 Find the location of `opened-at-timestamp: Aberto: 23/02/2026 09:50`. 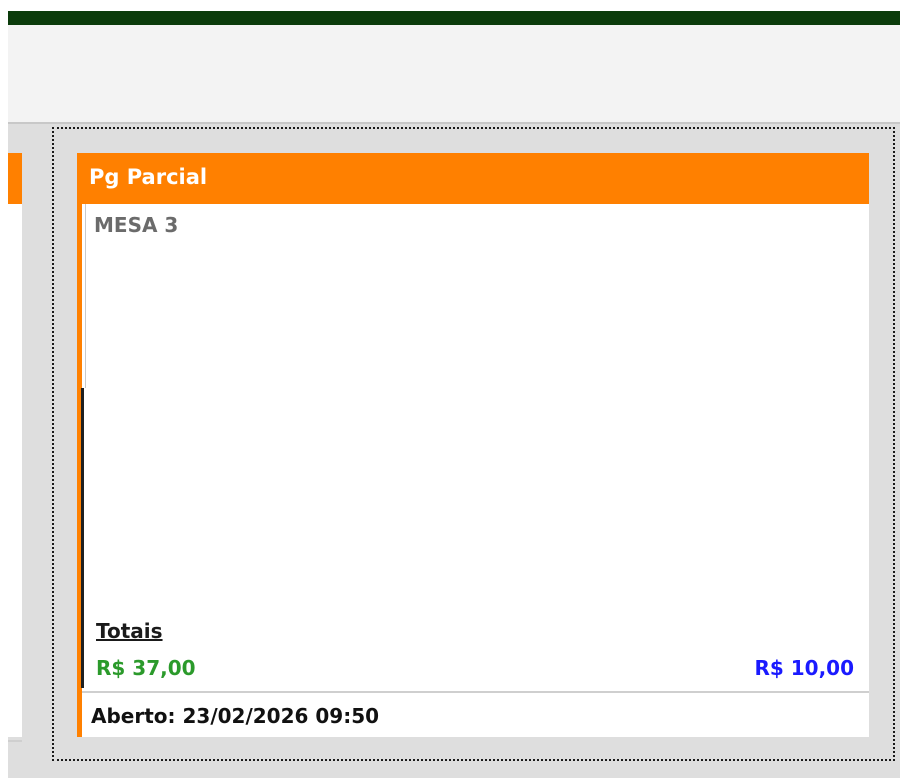

opened-at-timestamp: Aberto: 23/02/2026 09:50 is located at coordinates (235, 716).